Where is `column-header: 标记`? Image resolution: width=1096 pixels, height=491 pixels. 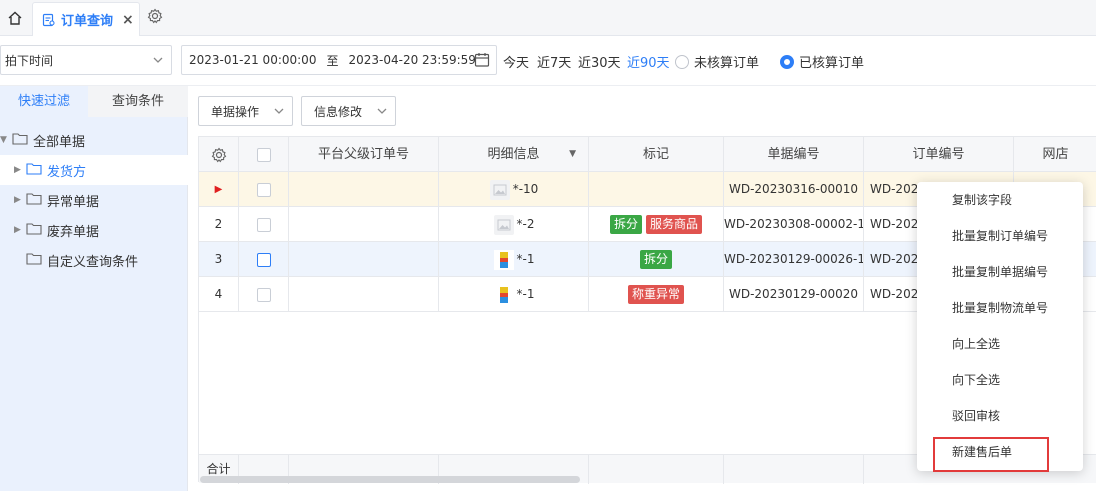
column-header: 标记 is located at coordinates (656, 154).